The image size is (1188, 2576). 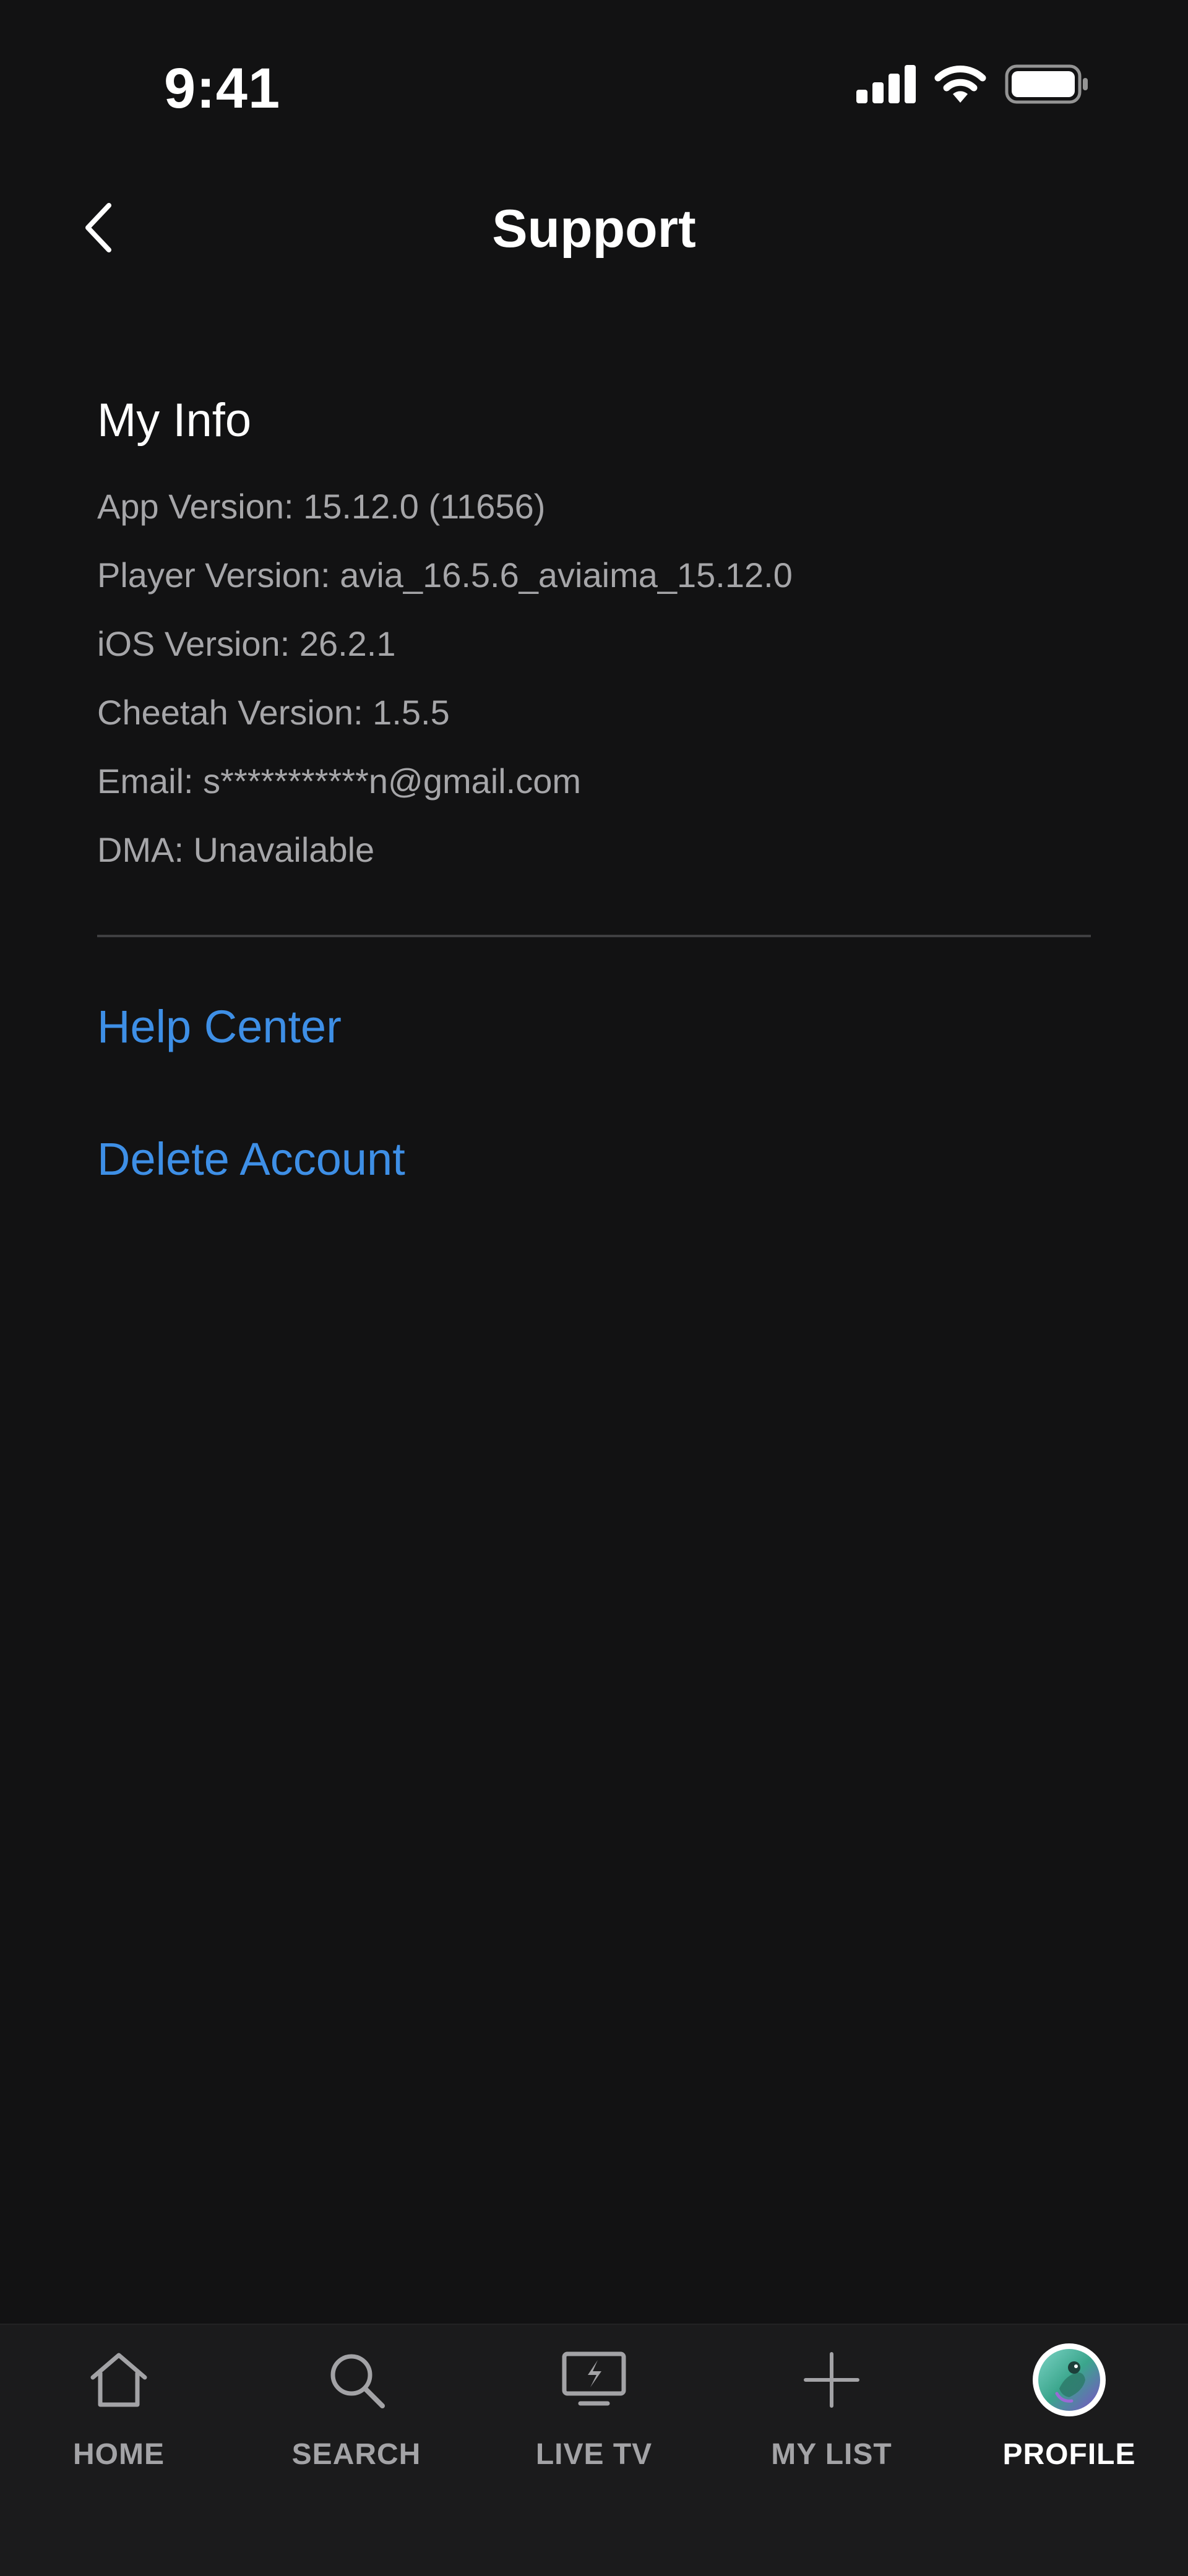 I want to click on tab-label: LIVE TV, so click(x=594, y=2454).